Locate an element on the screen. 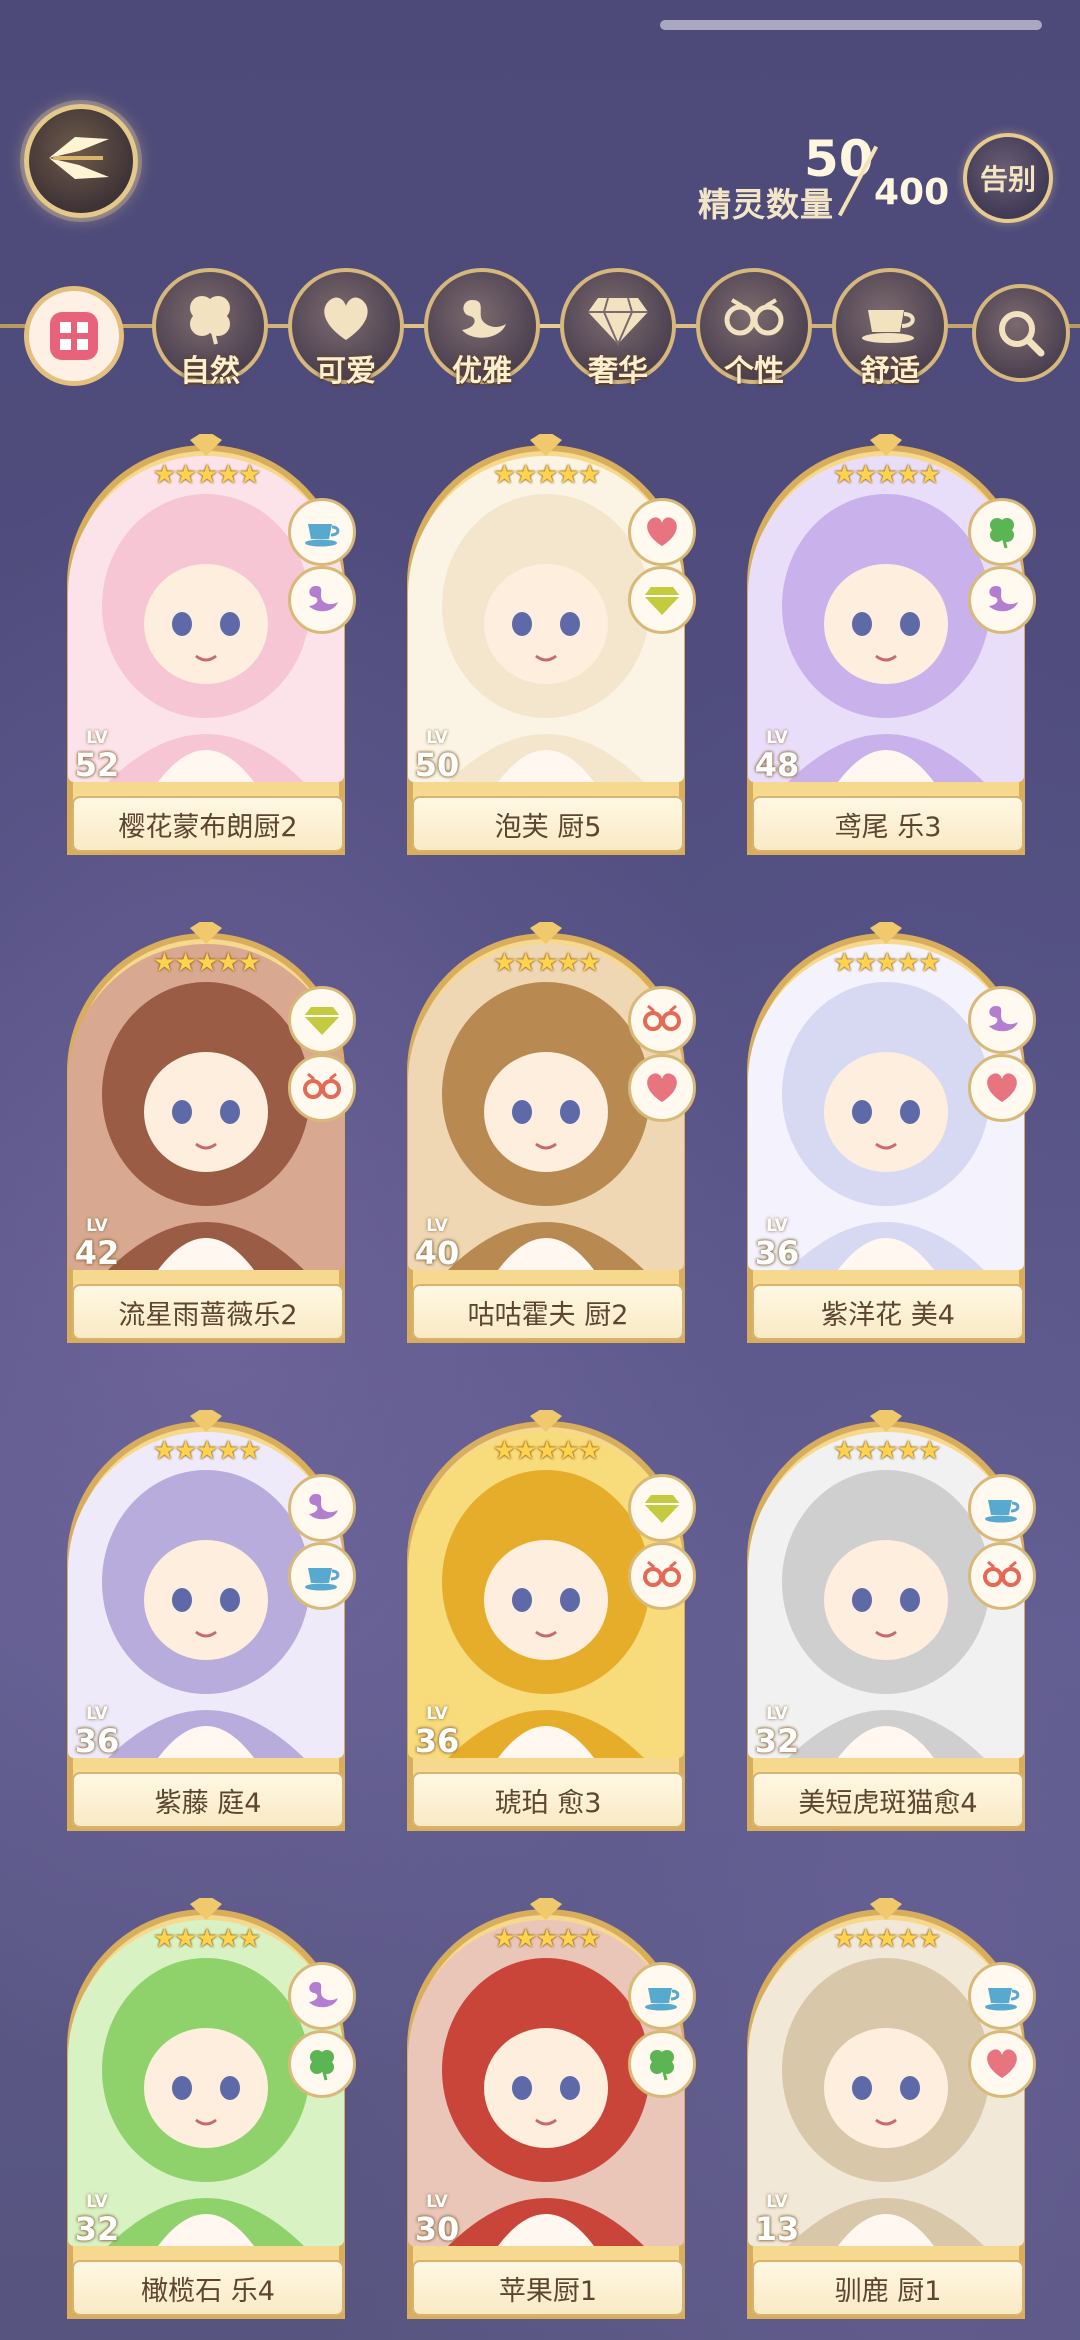 The image size is (1080, 2340). filter-all-button is located at coordinates (74, 336).